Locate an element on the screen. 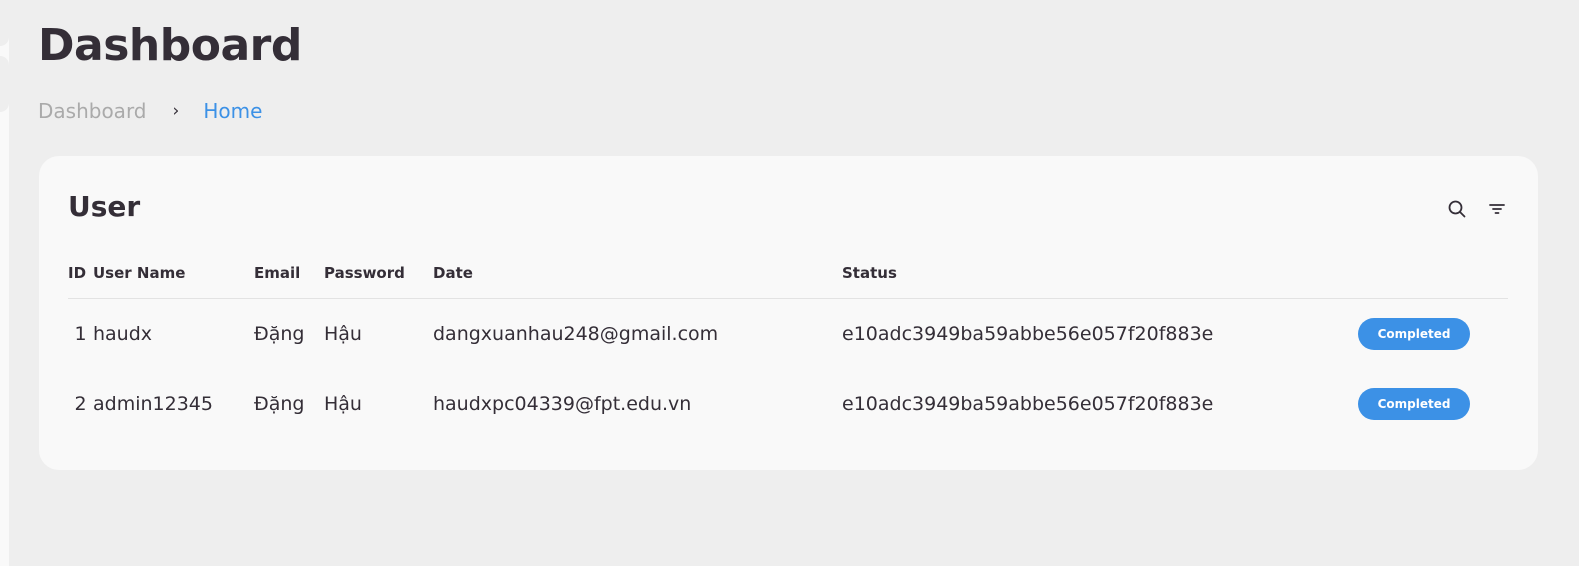 The height and width of the screenshot is (566, 1579). column-header-empty is located at coordinates (1433, 277).